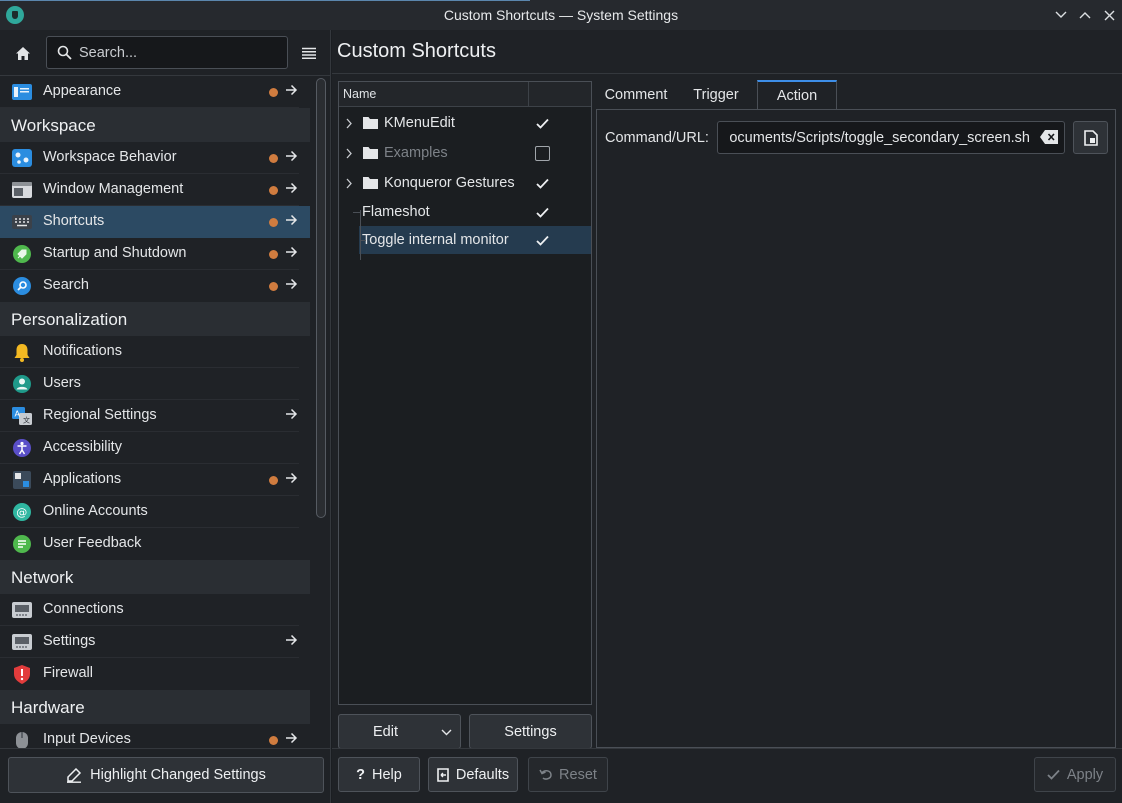  I want to click on window-management-icon, so click(22, 190).